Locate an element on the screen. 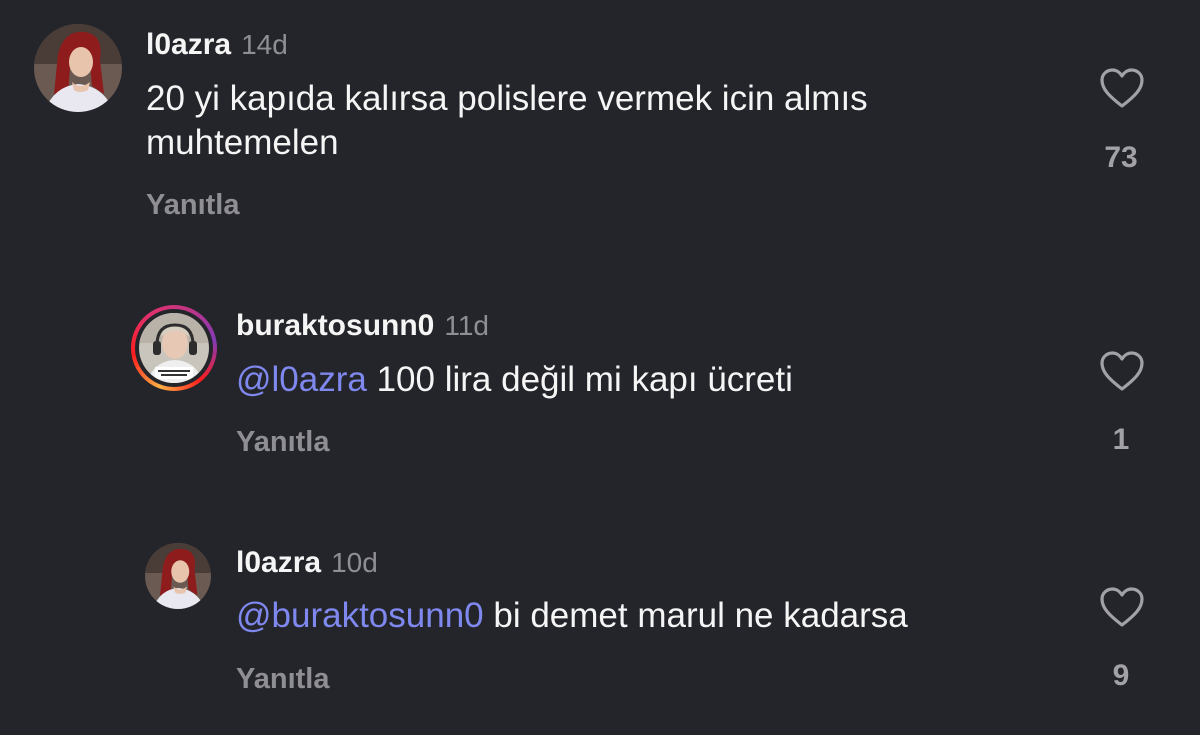 The width and height of the screenshot is (1200, 735). comment-text: @buraktosunn0 bi demet marul ne kadarsa is located at coordinates (646, 616).